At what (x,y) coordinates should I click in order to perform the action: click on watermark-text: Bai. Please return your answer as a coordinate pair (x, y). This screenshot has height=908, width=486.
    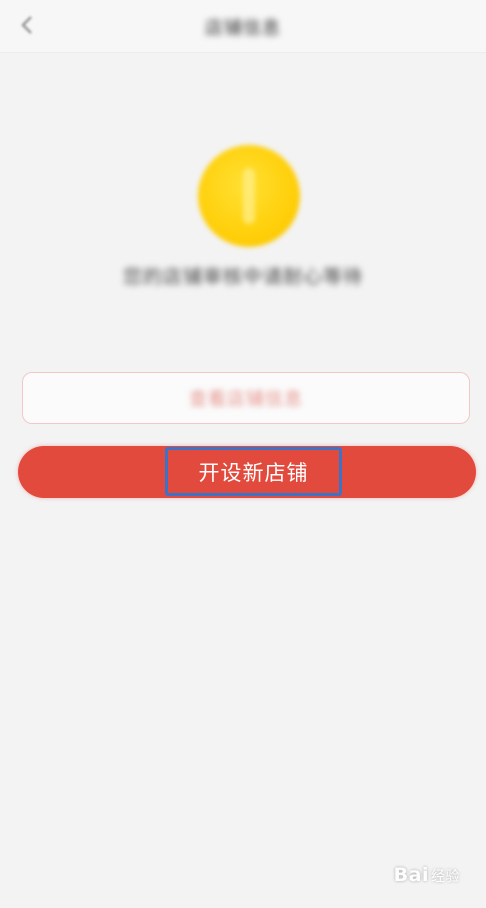
    Looking at the image, I should click on (411, 875).